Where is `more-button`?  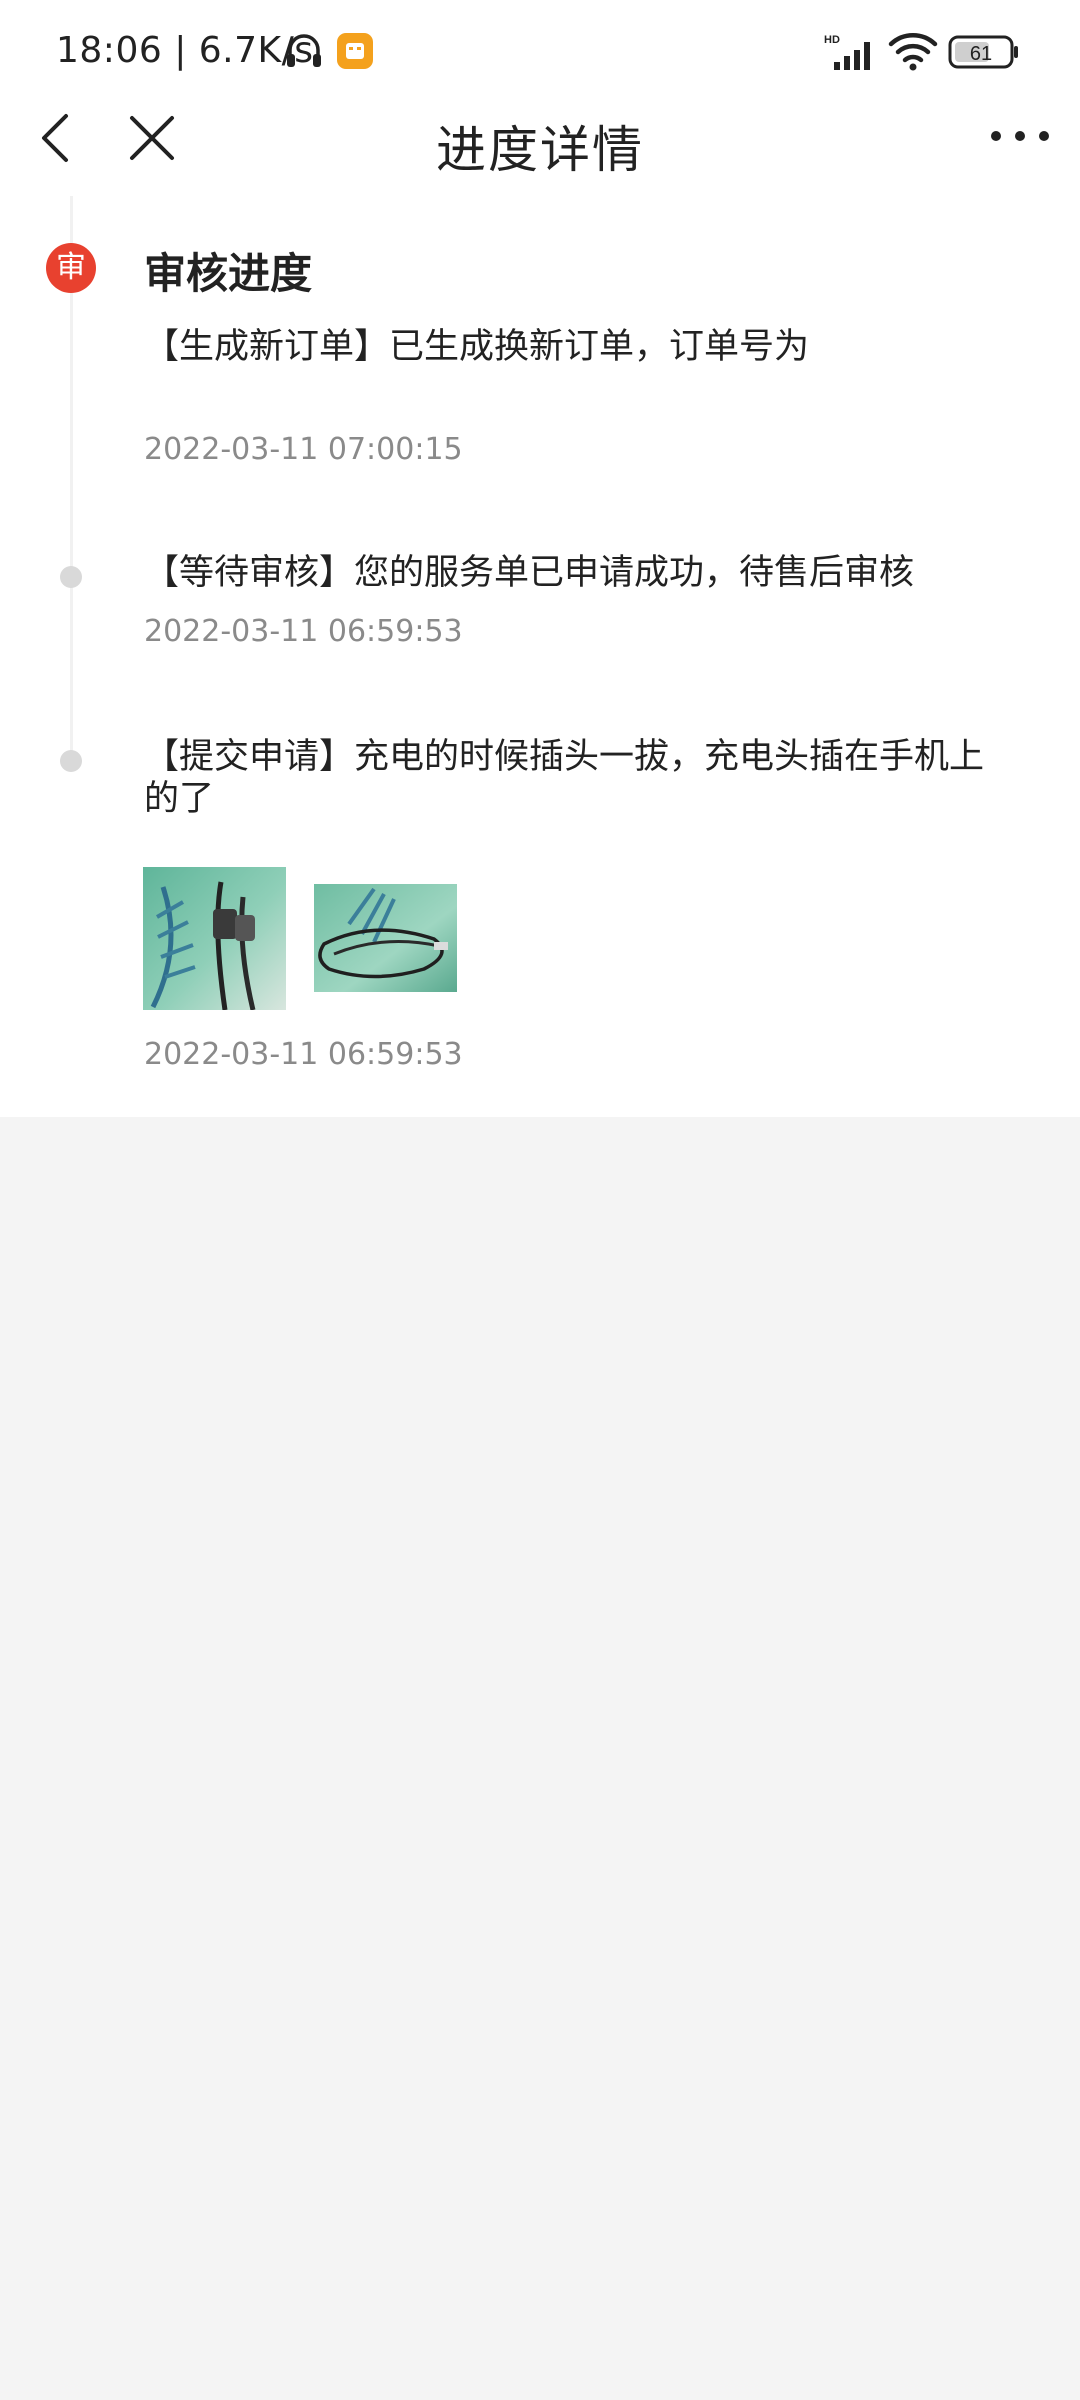 more-button is located at coordinates (1020, 136).